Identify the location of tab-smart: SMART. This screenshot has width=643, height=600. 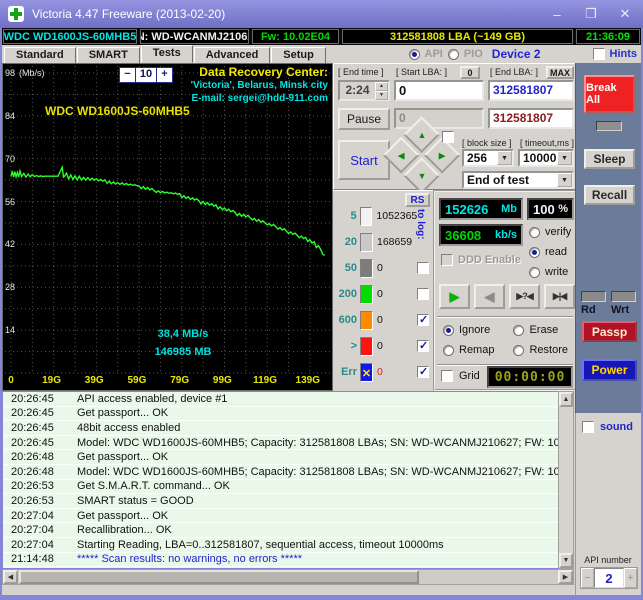
(108, 55).